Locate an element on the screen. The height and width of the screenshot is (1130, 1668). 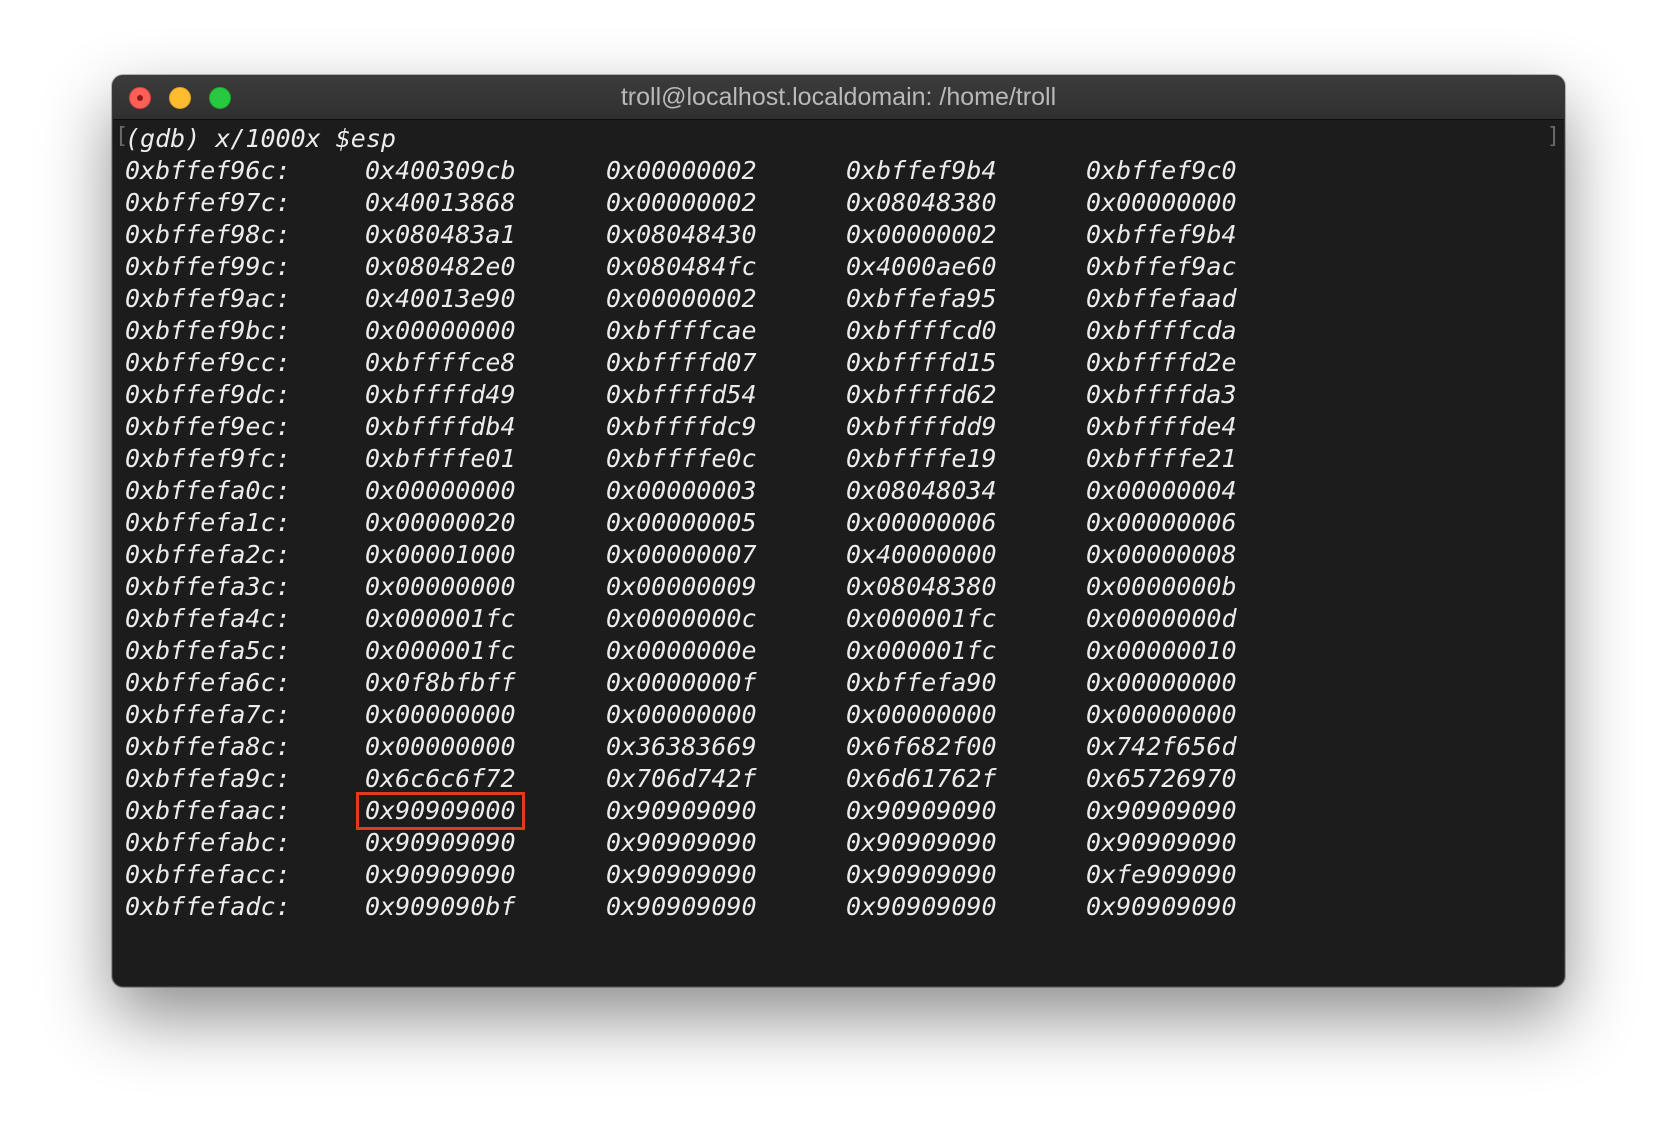
memory-address: 0xbffefa3c: is located at coordinates (208, 586).